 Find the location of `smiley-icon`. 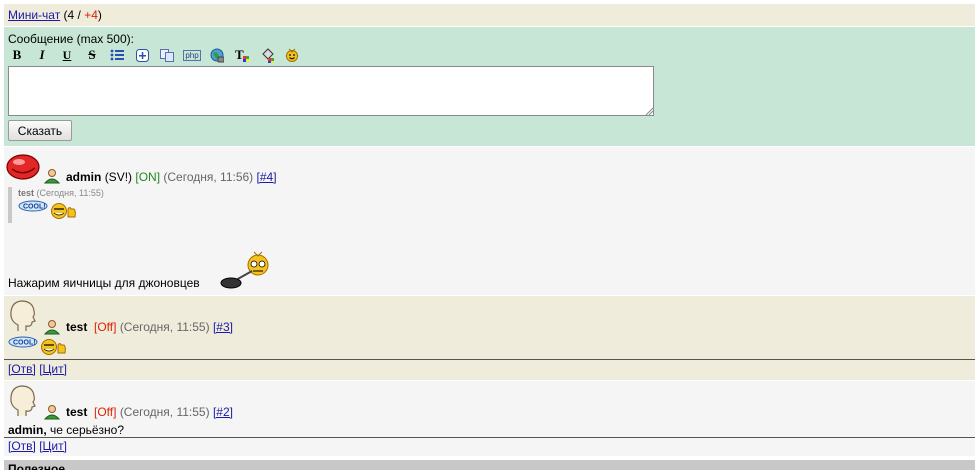

smiley-icon is located at coordinates (292, 55).